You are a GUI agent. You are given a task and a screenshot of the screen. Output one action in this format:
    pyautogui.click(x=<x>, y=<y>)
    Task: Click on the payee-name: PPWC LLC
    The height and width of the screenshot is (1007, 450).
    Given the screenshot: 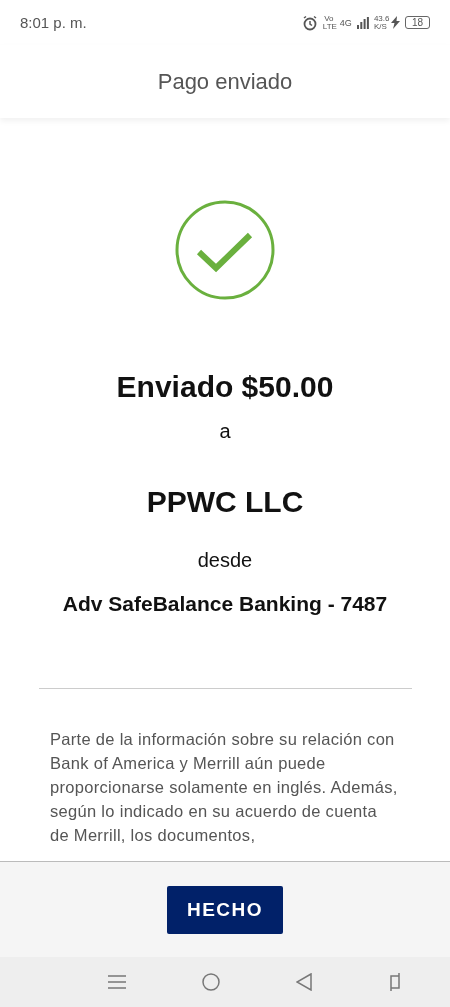 What is the action you would take?
    pyautogui.click(x=225, y=502)
    